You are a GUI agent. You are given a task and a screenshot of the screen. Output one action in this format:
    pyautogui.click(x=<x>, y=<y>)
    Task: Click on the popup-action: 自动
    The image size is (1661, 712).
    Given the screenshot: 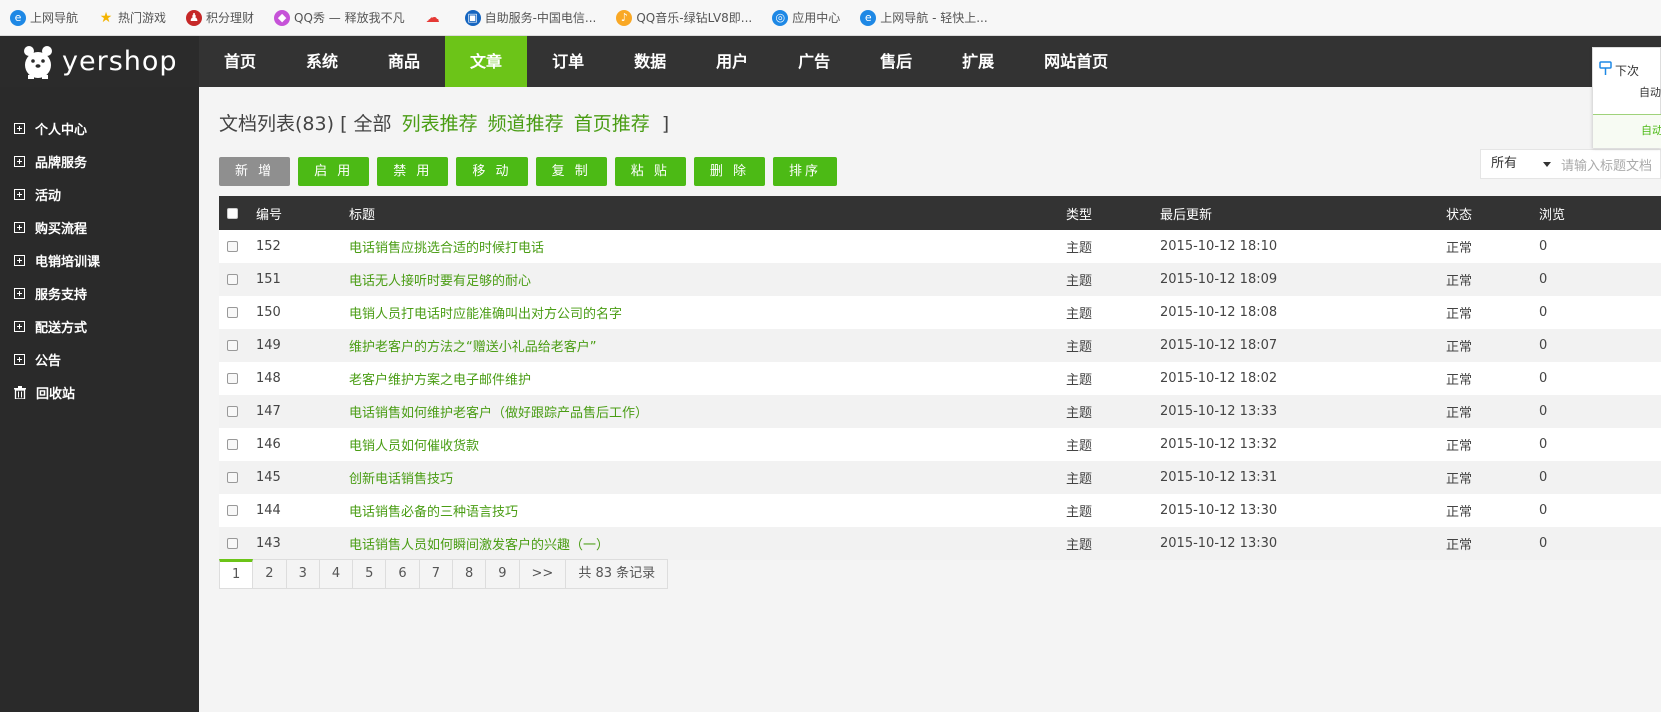 What is the action you would take?
    pyautogui.click(x=1627, y=131)
    